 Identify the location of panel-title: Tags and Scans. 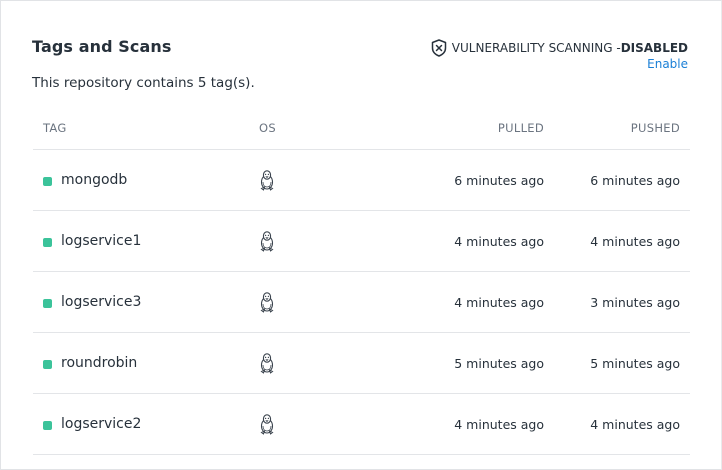
(102, 46).